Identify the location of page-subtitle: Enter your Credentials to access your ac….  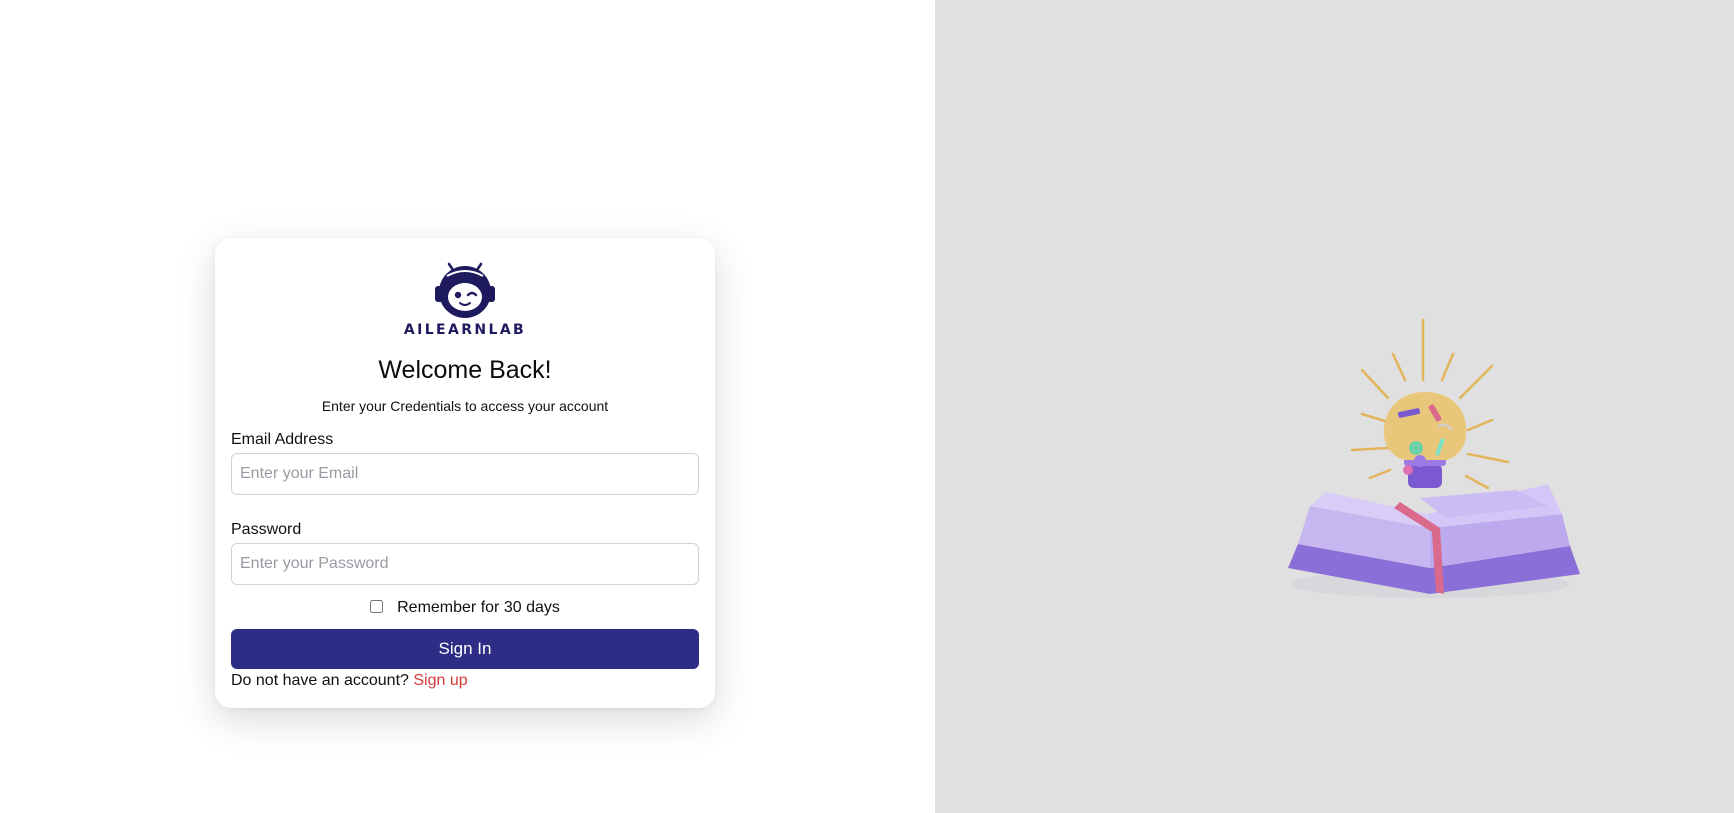
(465, 406).